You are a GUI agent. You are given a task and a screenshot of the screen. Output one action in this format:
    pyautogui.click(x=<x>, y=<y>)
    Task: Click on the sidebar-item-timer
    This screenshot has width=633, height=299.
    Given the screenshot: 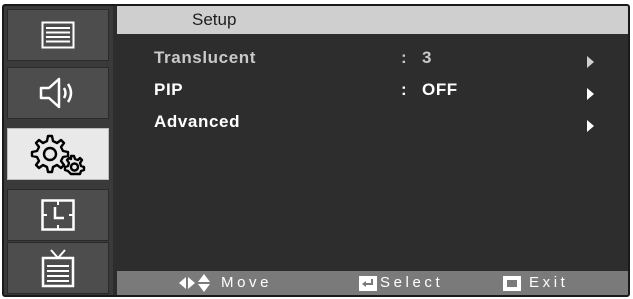 What is the action you would take?
    pyautogui.click(x=58, y=215)
    